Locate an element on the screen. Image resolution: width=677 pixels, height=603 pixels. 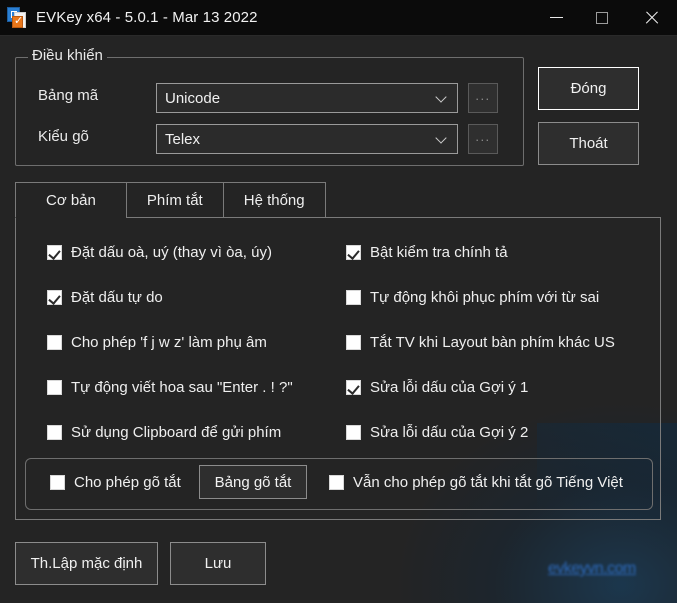
maximize-icon is located at coordinates (602, 17).